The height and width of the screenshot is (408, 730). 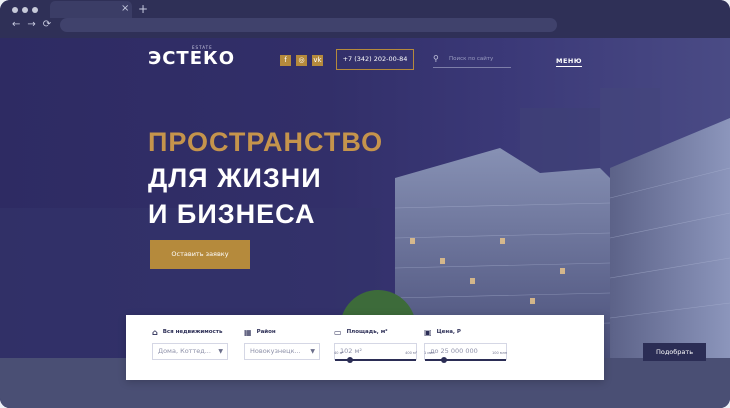 I want to click on house-icon: ⌂, so click(x=155, y=332).